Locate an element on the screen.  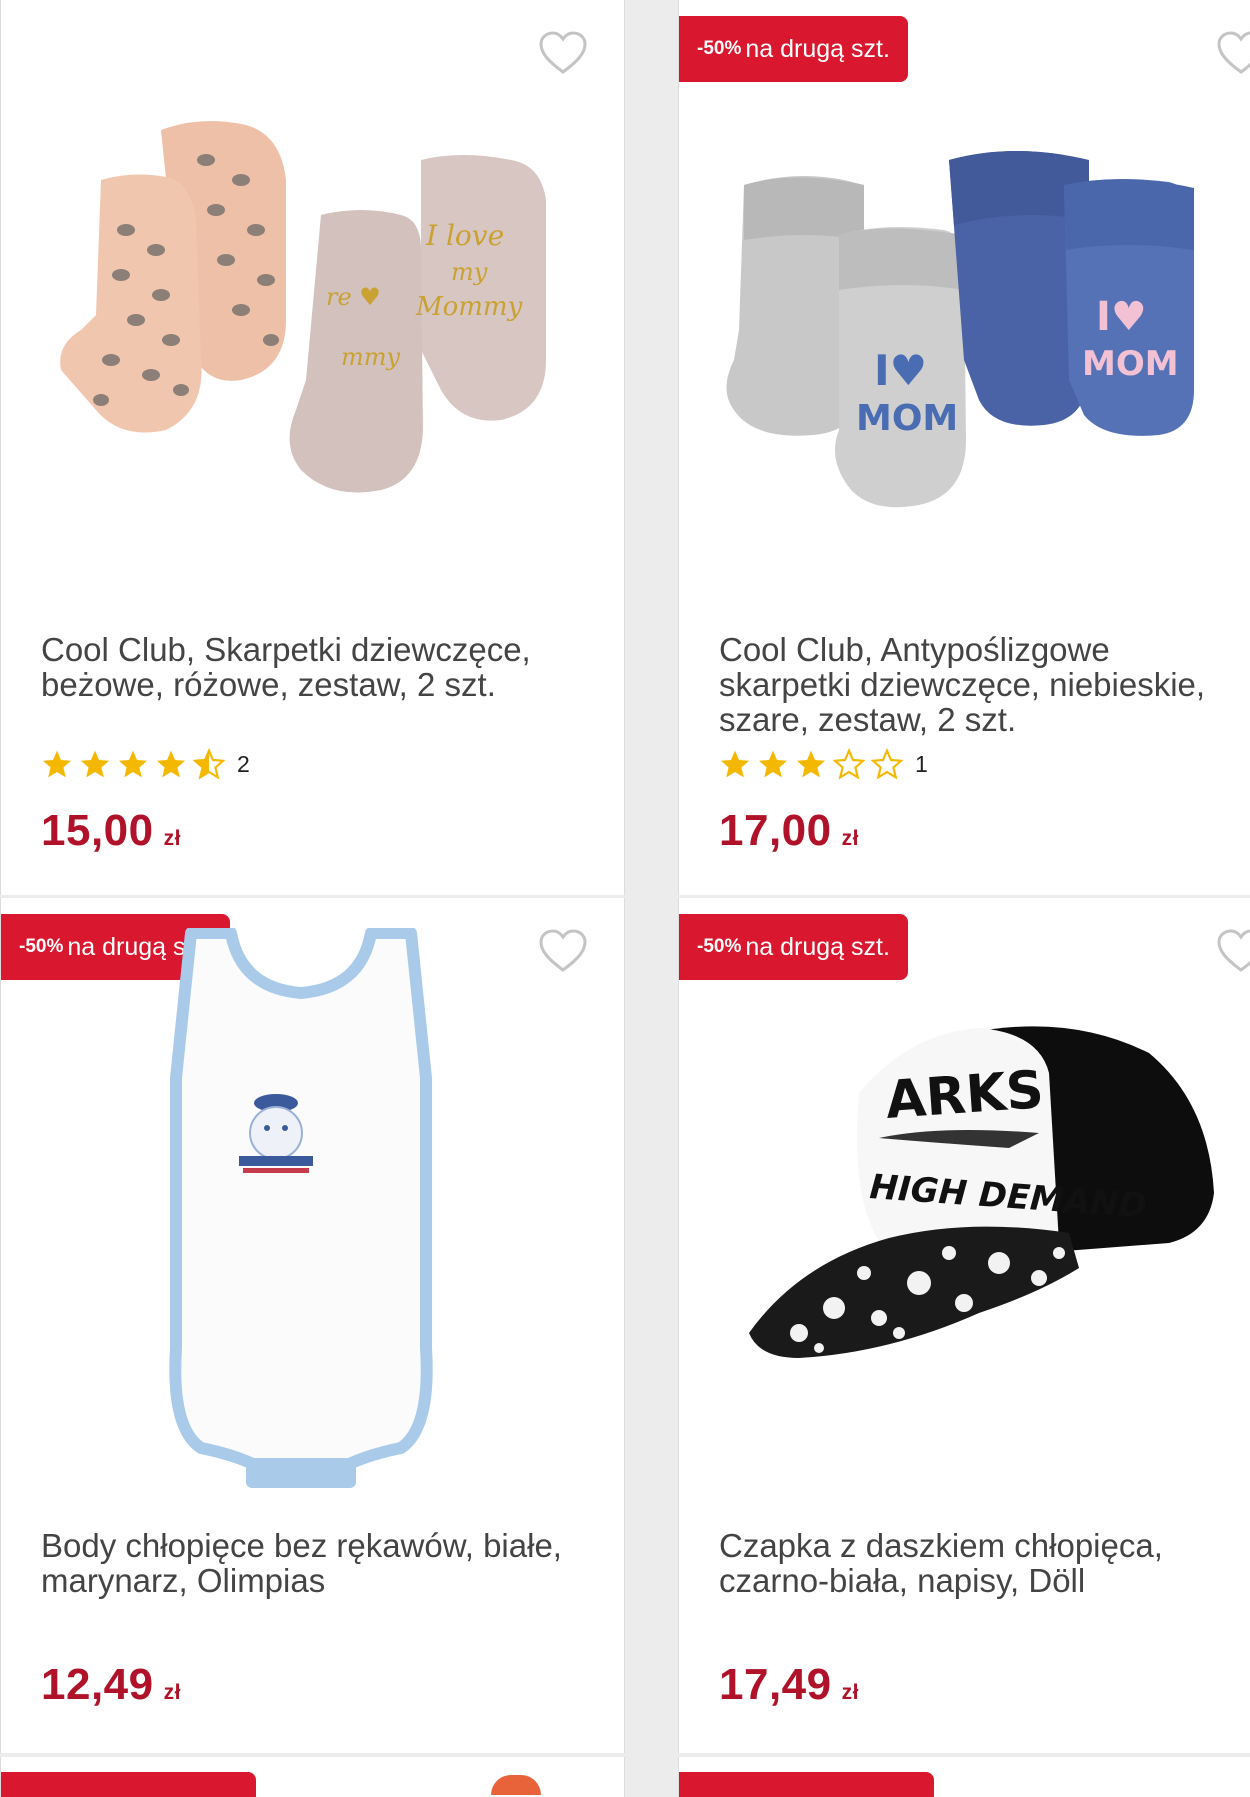
sock-print-text: my is located at coordinates (469, 272).